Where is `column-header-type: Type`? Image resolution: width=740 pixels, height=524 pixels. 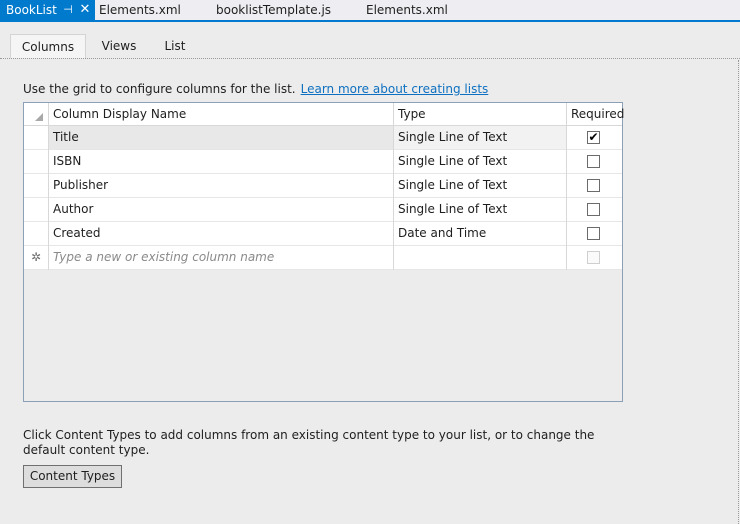 column-header-type: Type is located at coordinates (479, 114).